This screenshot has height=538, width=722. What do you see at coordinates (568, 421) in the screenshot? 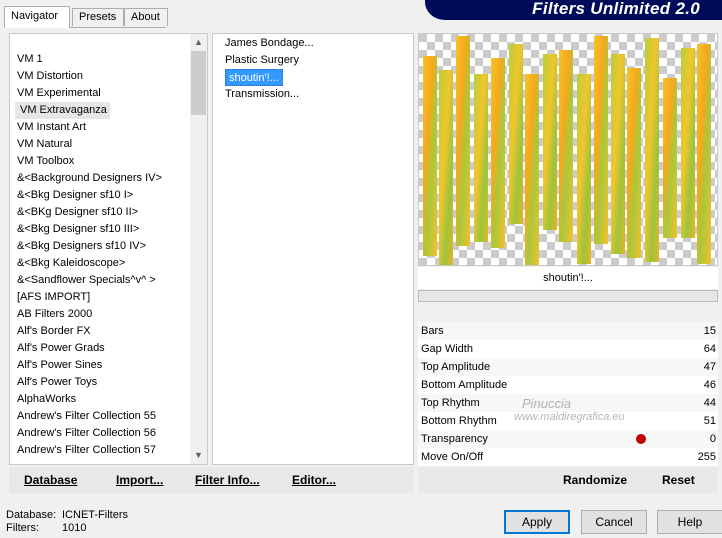
I see `param-row: Bottom Rhythm 51` at bounding box center [568, 421].